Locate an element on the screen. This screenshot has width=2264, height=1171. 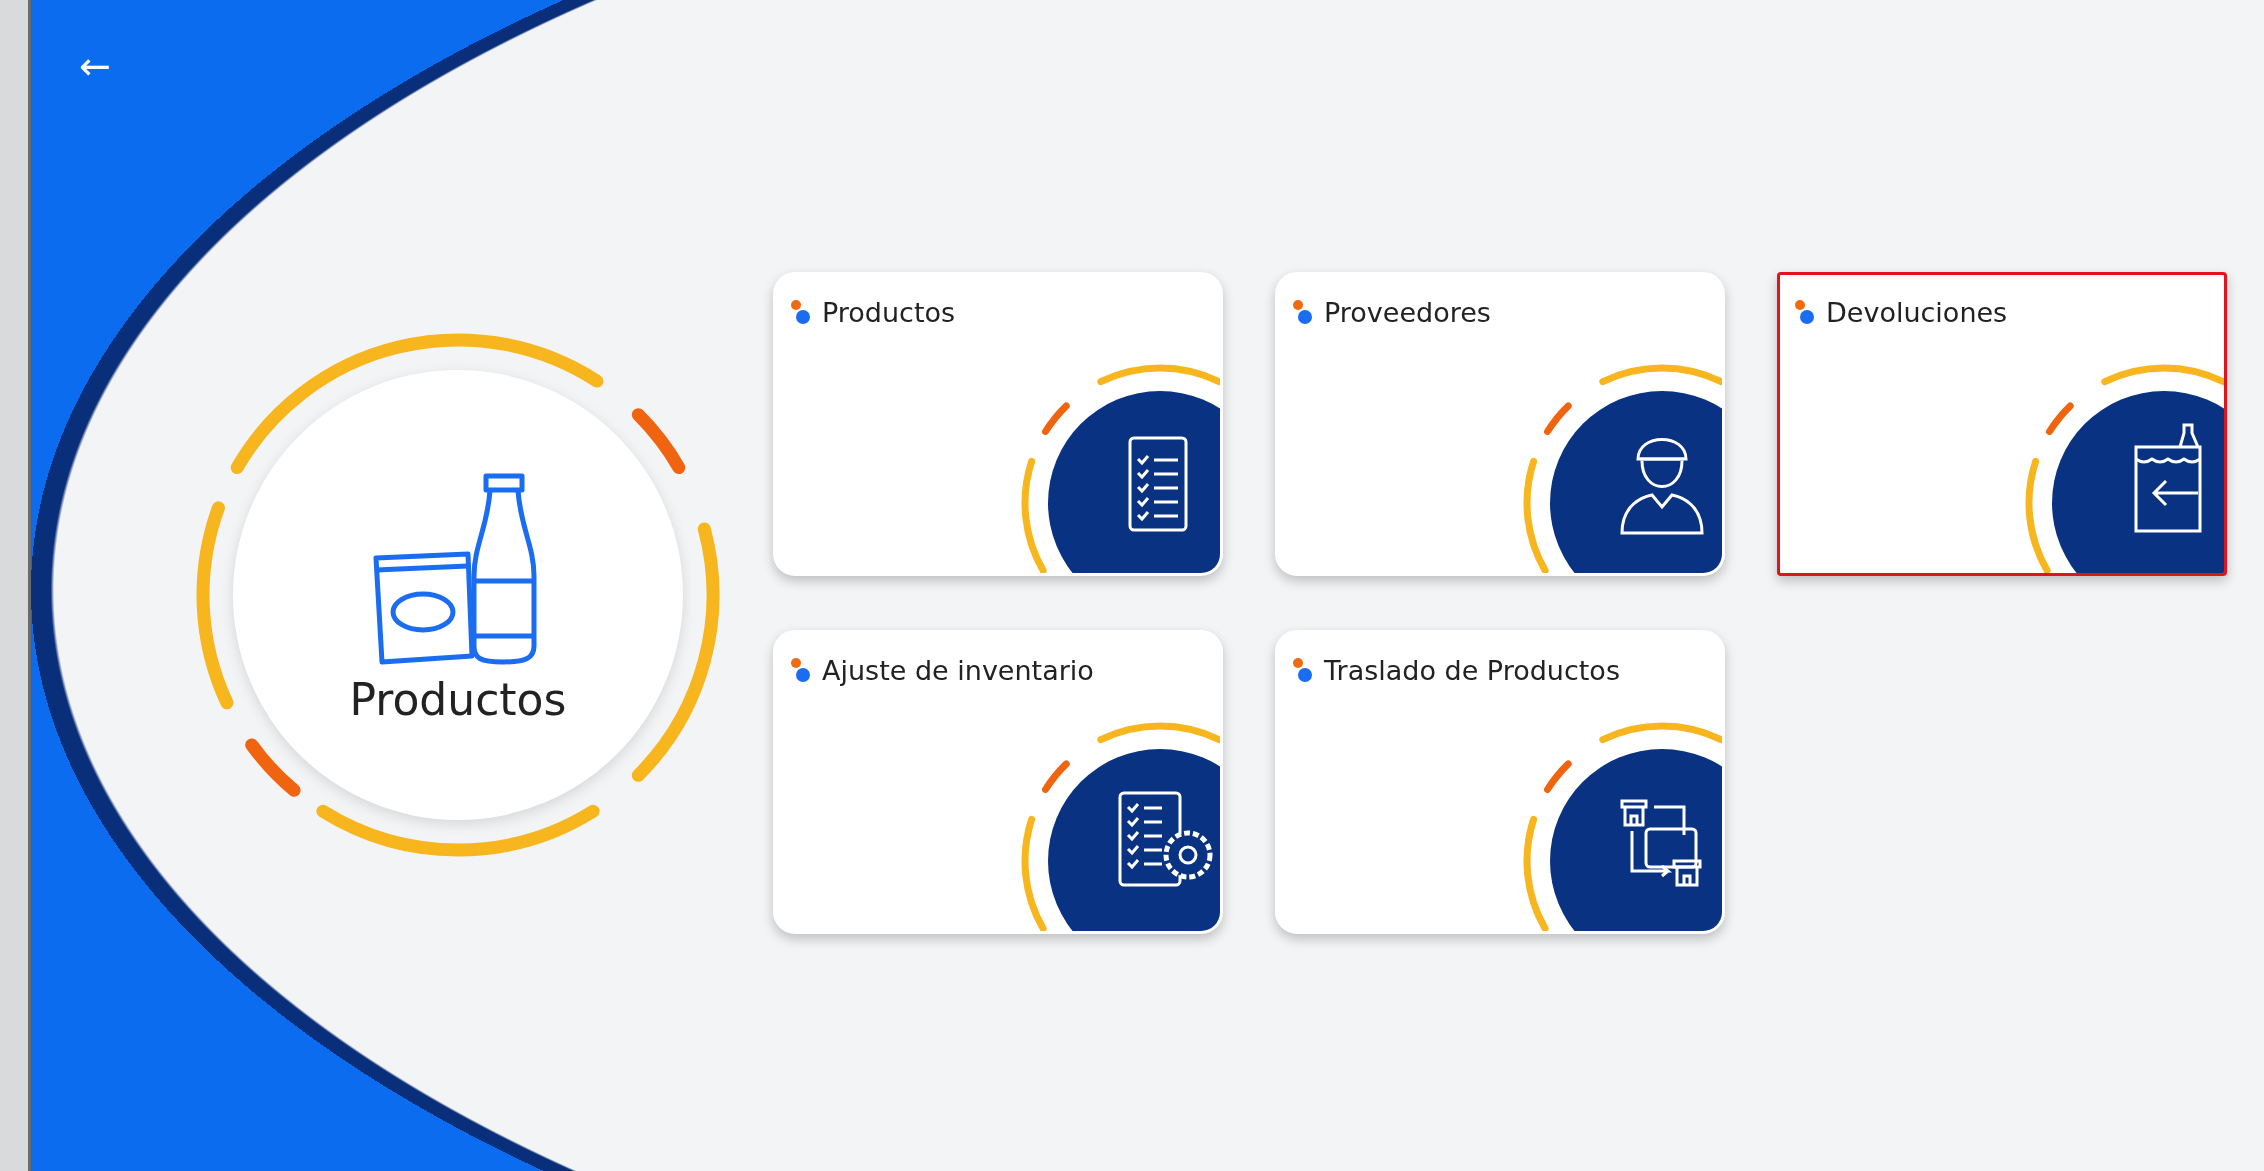
card-title: Devoluciones is located at coordinates (1917, 312).